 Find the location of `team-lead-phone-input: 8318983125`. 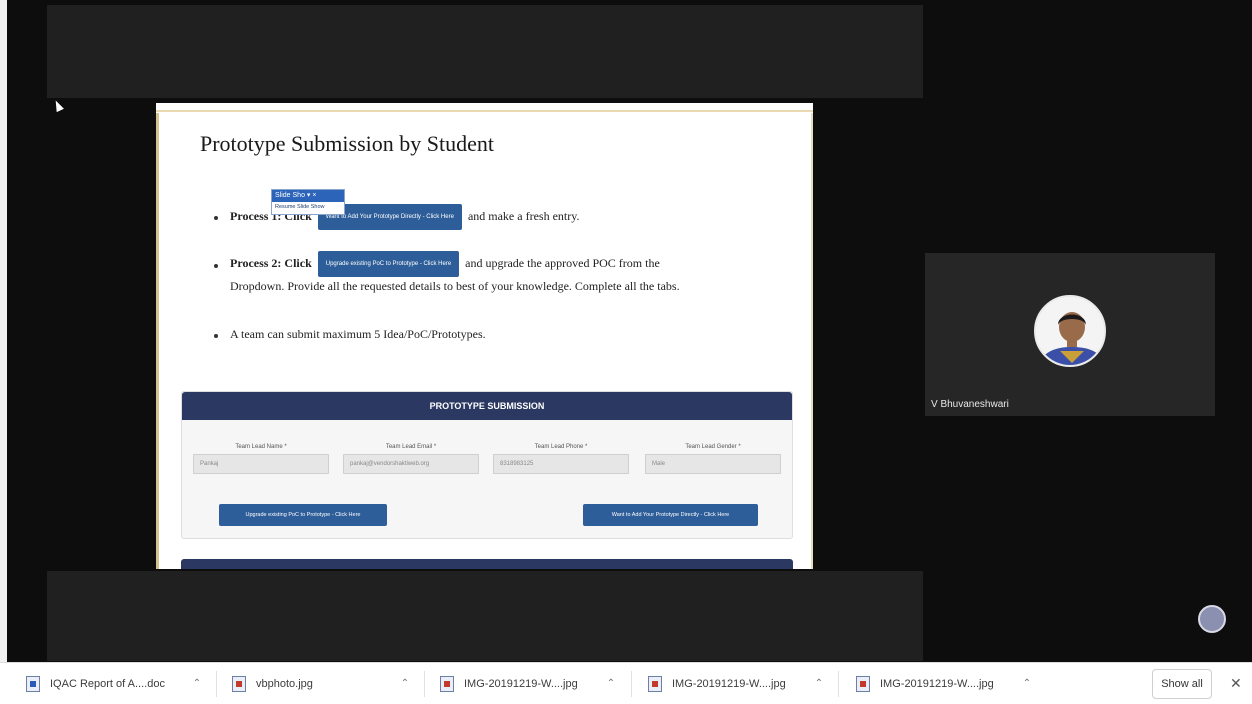

team-lead-phone-input: 8318983125 is located at coordinates (561, 464).